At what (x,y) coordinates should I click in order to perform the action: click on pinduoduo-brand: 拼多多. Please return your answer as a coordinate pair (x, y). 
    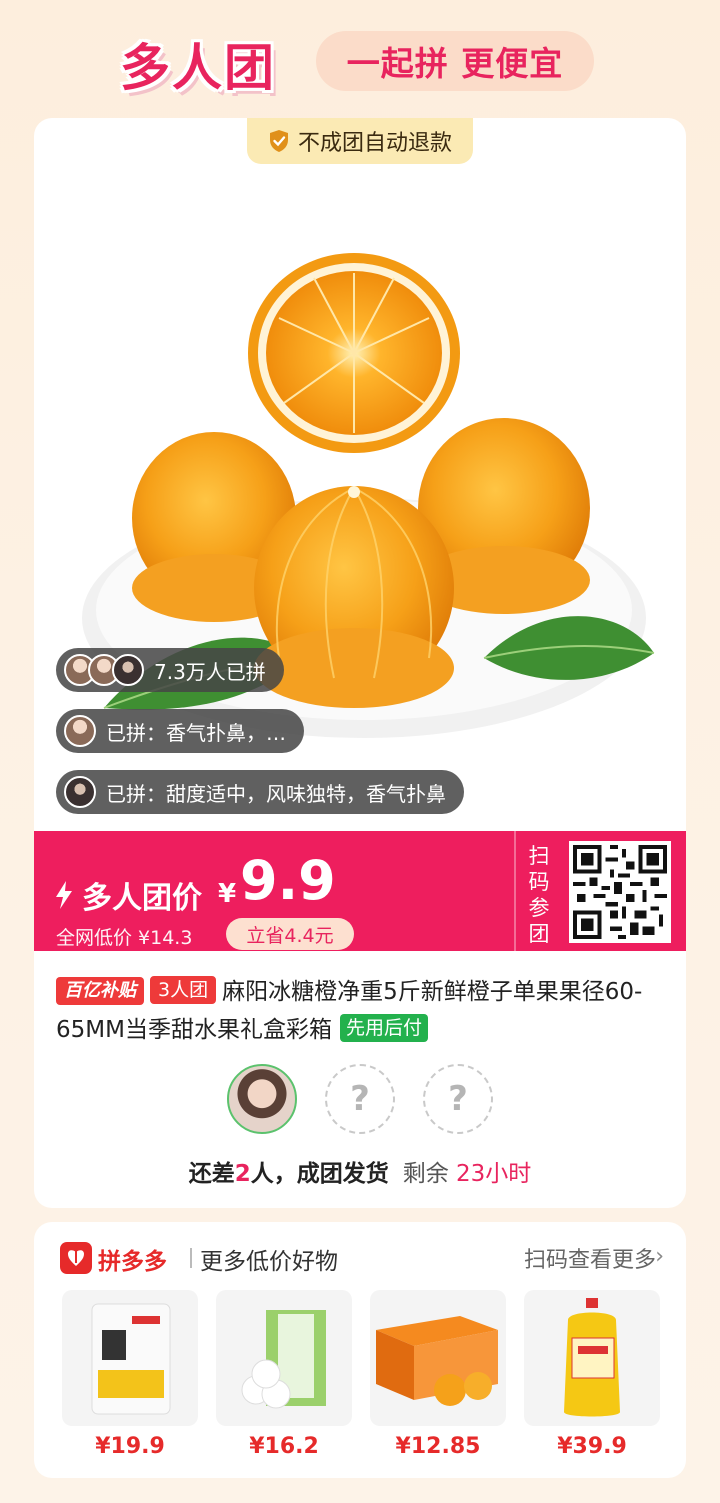
    Looking at the image, I should click on (132, 1262).